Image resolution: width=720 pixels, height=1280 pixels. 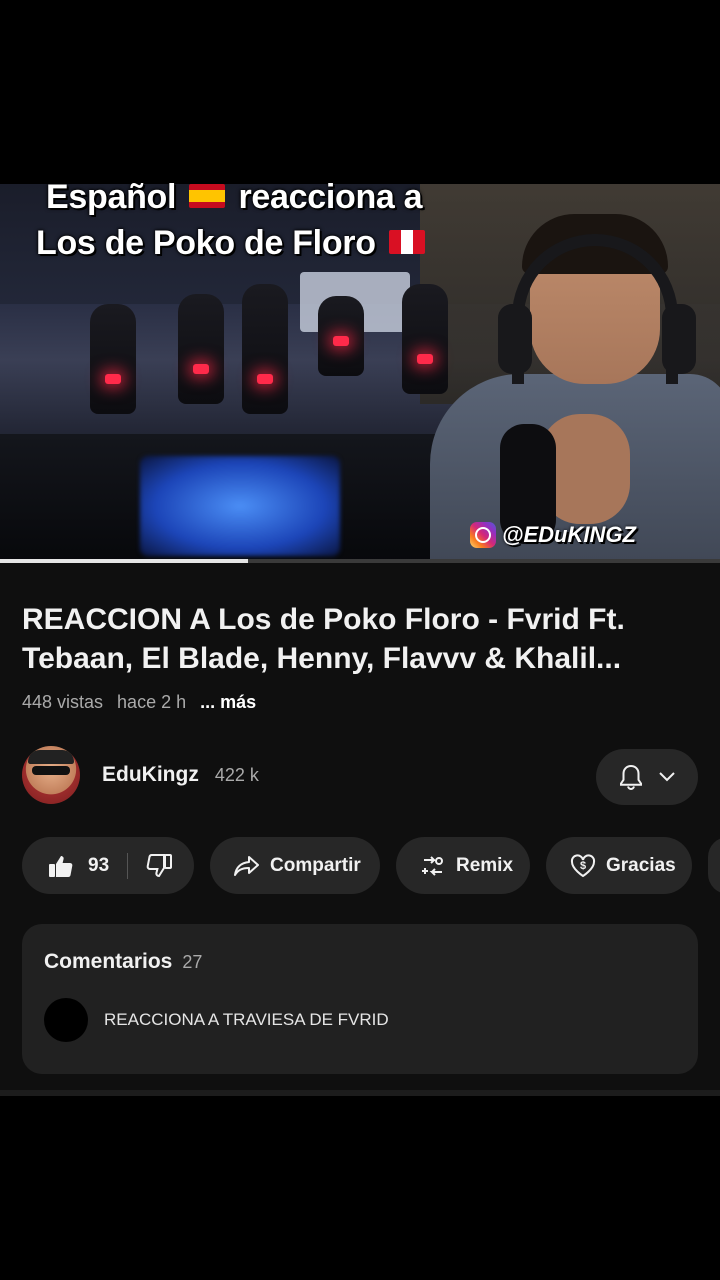 I want to click on thanks-label: Gracias, so click(x=641, y=865).